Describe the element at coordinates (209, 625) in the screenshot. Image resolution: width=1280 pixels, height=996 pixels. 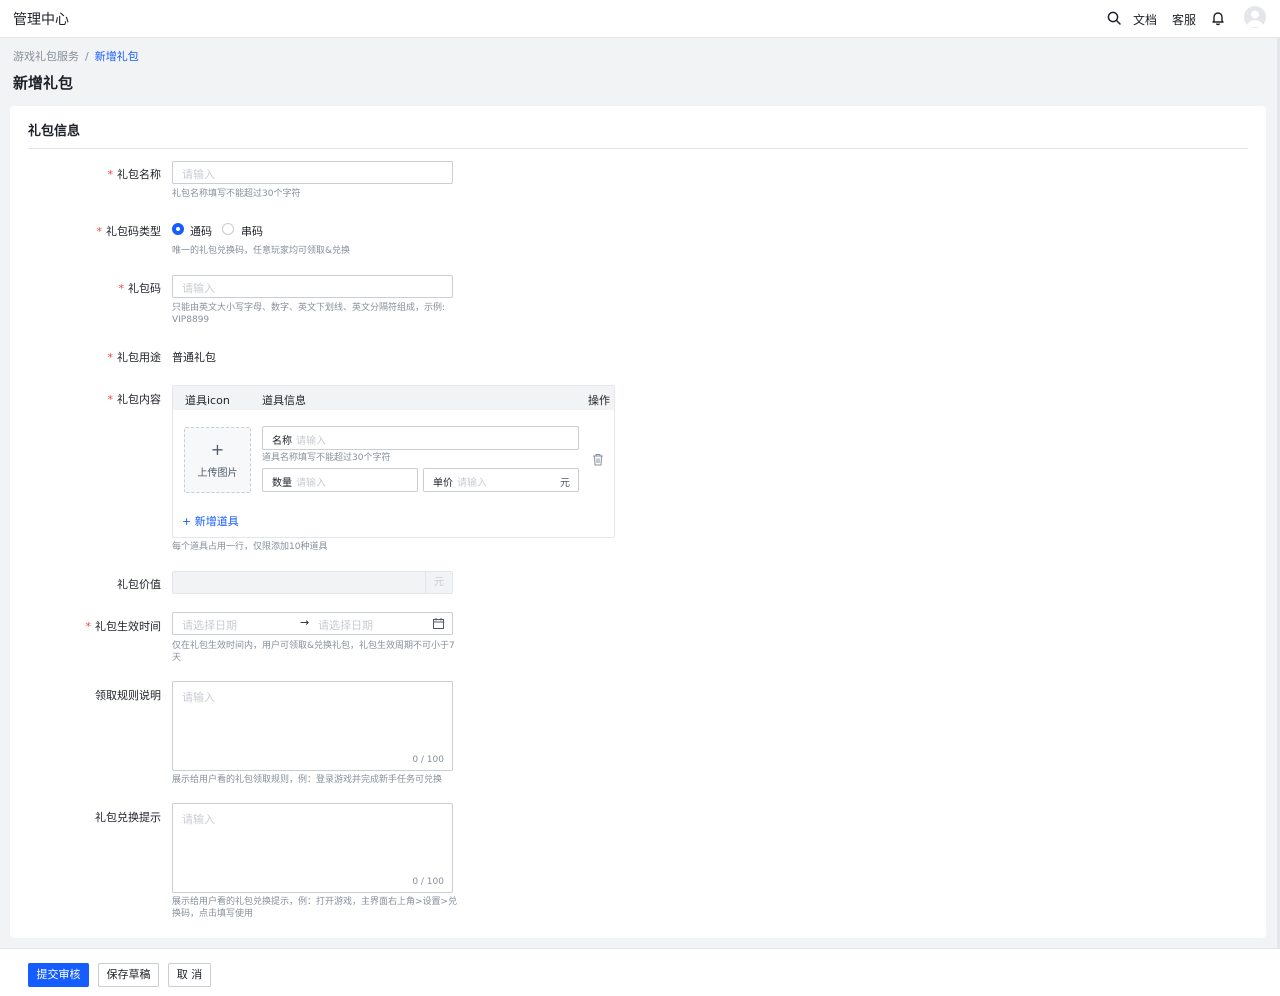
I see `start-date-placeholder: 请选择日期` at that location.